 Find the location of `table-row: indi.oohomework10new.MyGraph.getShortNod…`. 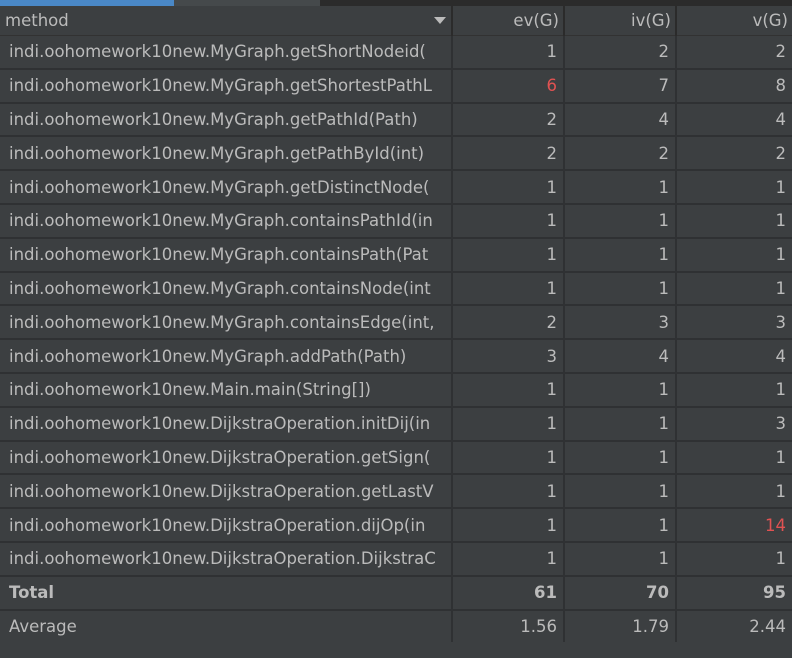

table-row: indi.oohomework10new.MyGraph.getShortNod… is located at coordinates (396, 52).